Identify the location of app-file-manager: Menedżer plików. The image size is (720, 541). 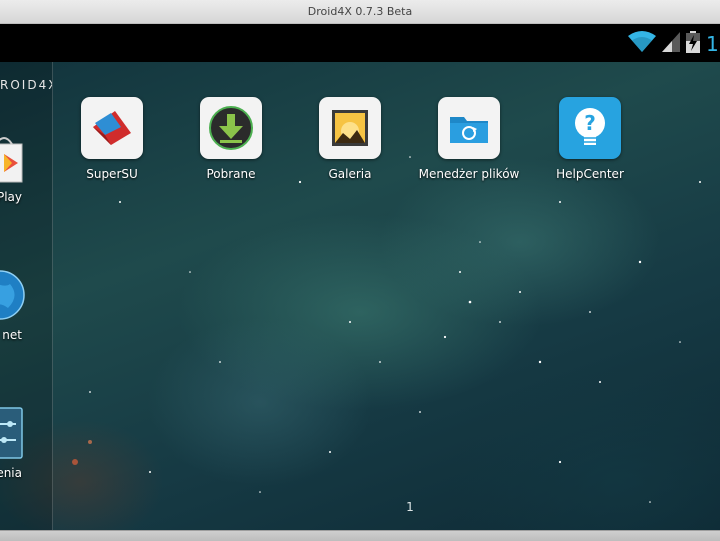
(467, 142).